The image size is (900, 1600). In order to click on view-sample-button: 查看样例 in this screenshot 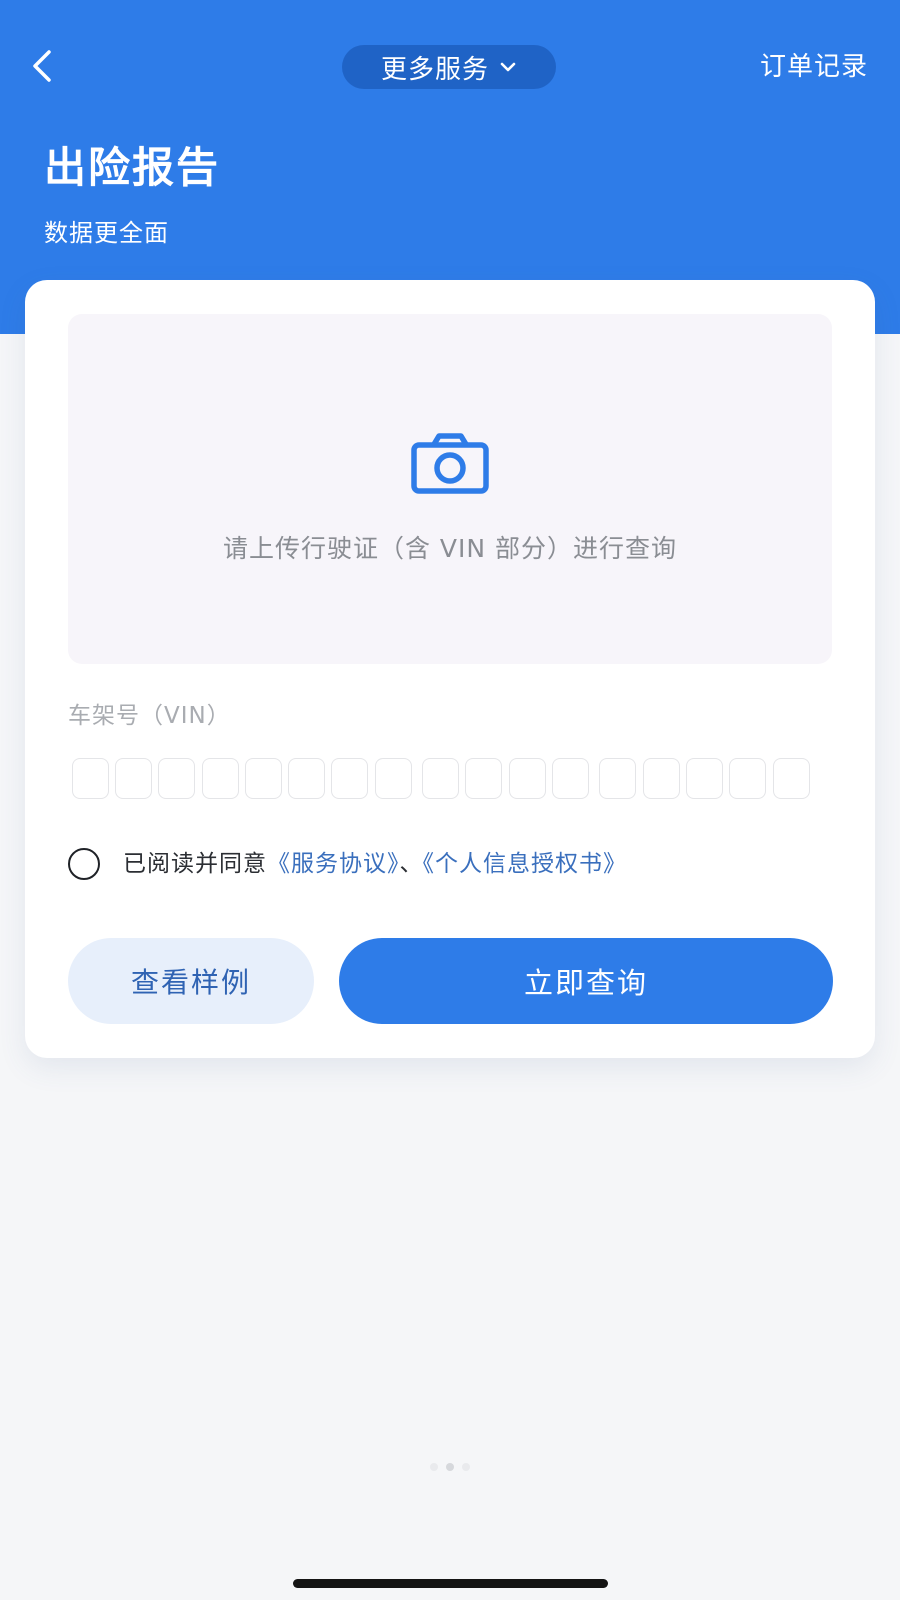, I will do `click(191, 981)`.